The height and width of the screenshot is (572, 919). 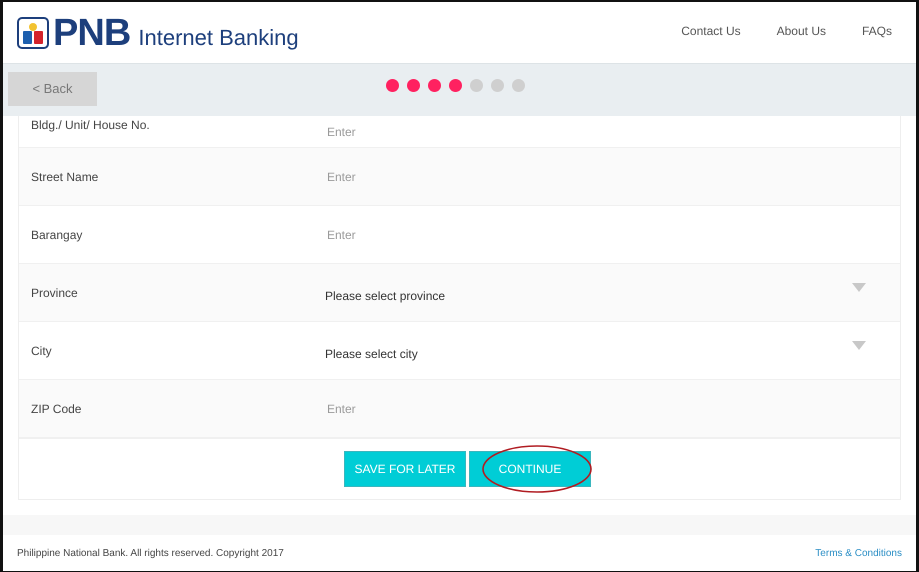 What do you see at coordinates (91, 33) in the screenshot?
I see `brand-logo-text: PNB` at bounding box center [91, 33].